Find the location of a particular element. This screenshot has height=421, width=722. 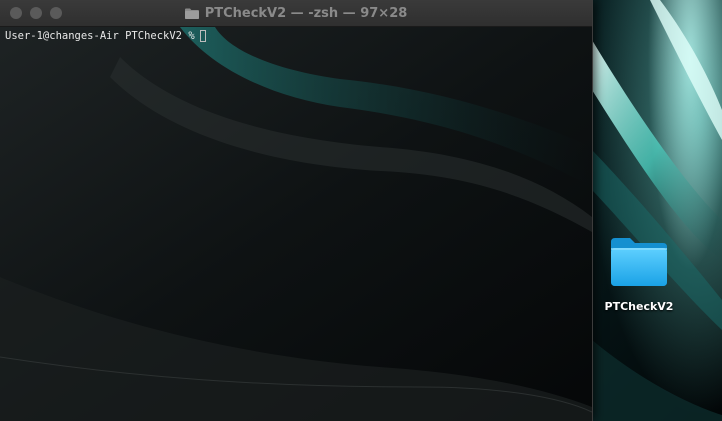

terminal-prompt-line: User-1@changes-Air PTCheckV2 % is located at coordinates (105, 36).